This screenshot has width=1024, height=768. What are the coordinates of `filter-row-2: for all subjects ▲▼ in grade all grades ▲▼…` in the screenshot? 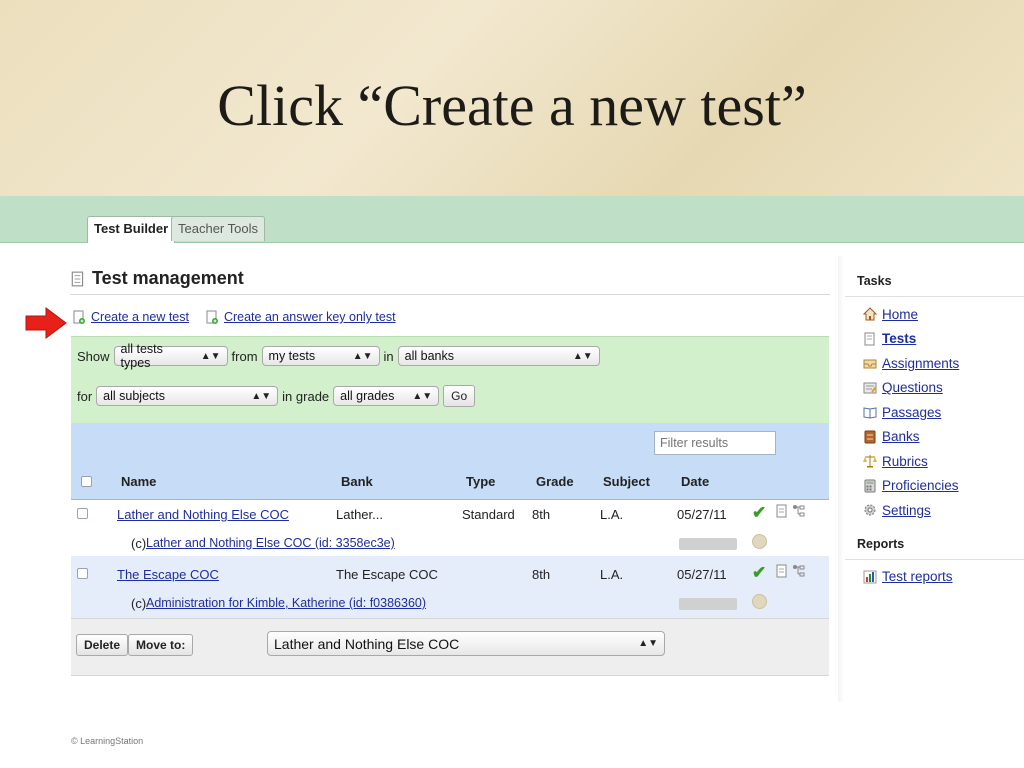 It's located at (276, 396).